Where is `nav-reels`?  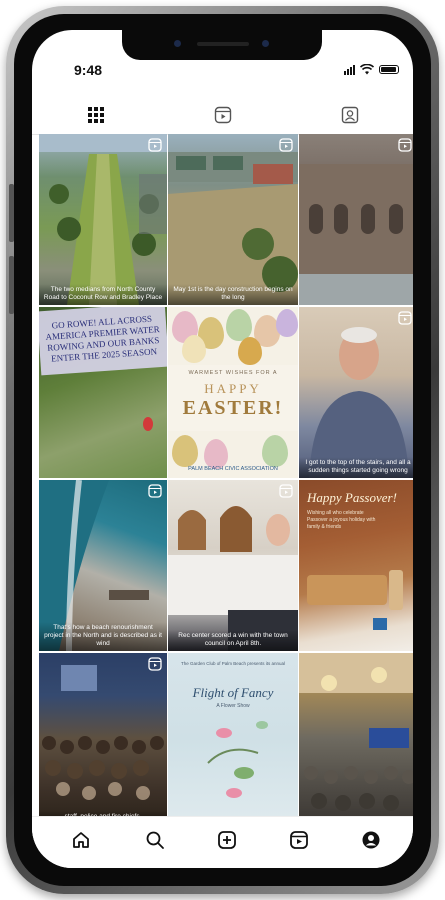
nav-reels is located at coordinates (299, 840).